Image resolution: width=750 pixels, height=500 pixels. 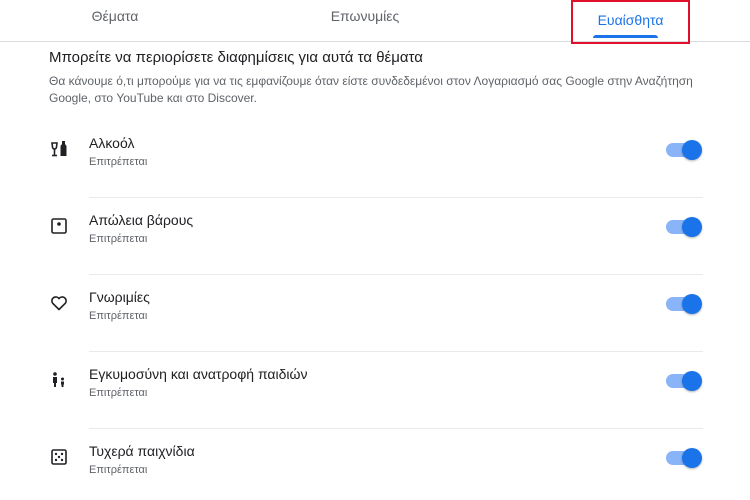 I want to click on weight-loss-toggle, so click(x=684, y=227).